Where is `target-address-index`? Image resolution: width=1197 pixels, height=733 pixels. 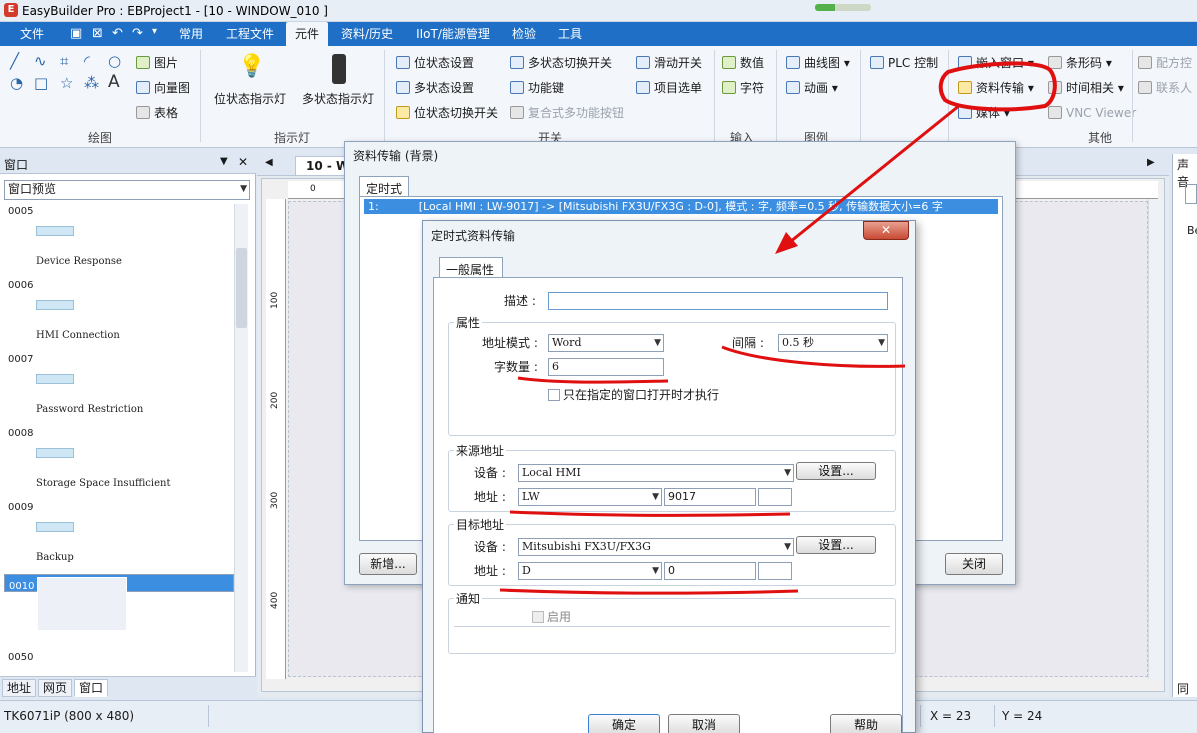
target-address-index is located at coordinates (775, 571).